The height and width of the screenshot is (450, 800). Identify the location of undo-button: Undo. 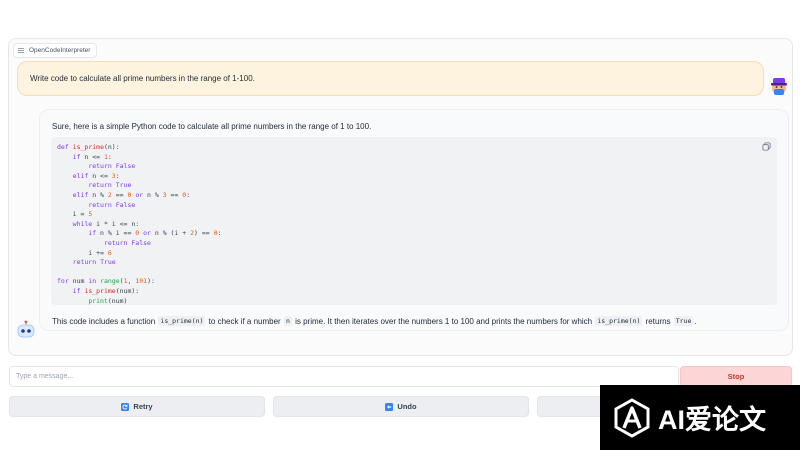
(401, 406).